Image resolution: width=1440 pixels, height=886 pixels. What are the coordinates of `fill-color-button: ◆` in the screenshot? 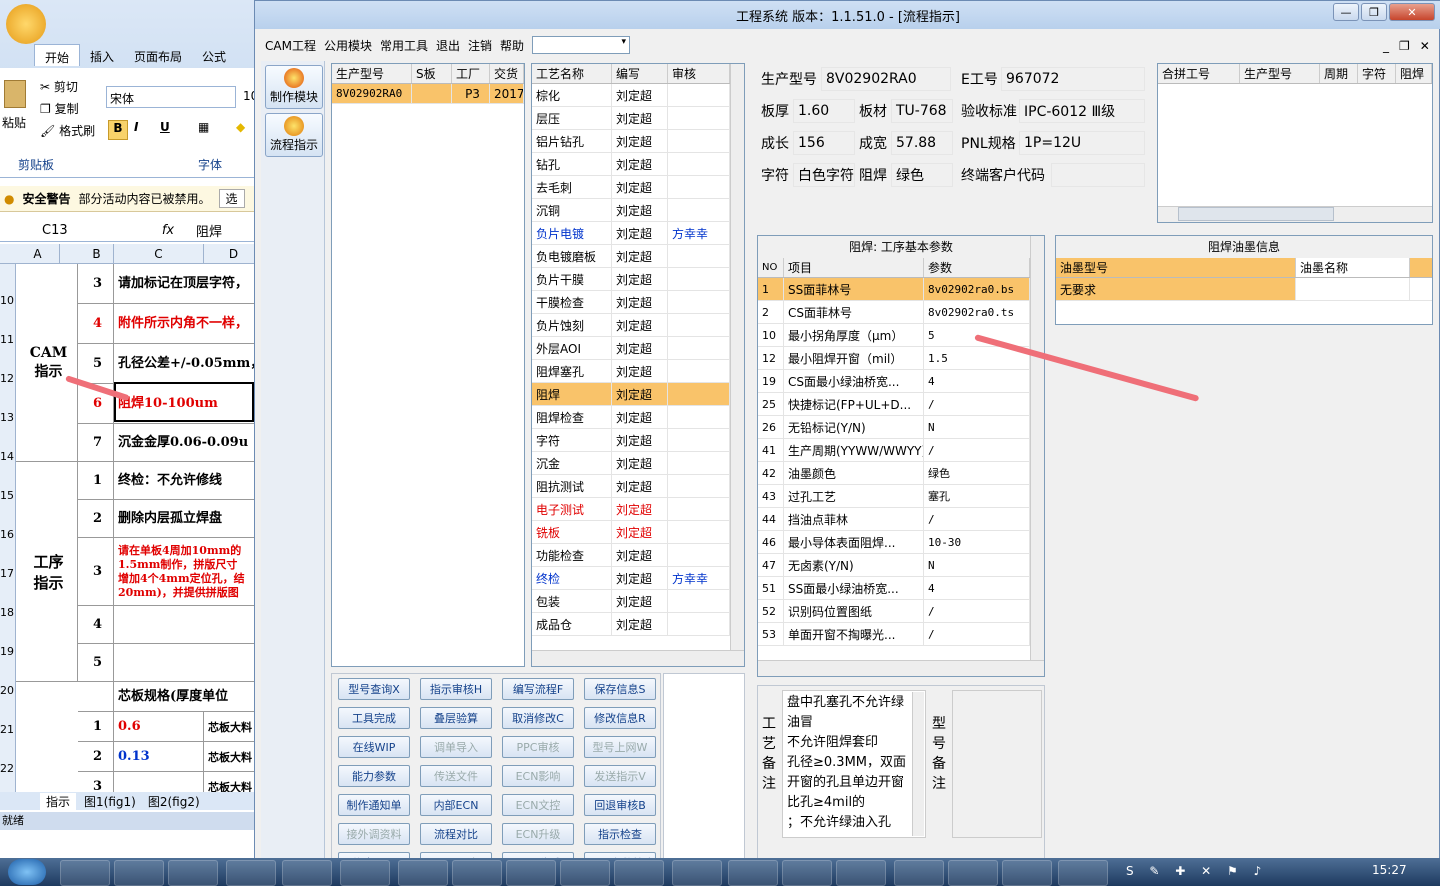 It's located at (240, 127).